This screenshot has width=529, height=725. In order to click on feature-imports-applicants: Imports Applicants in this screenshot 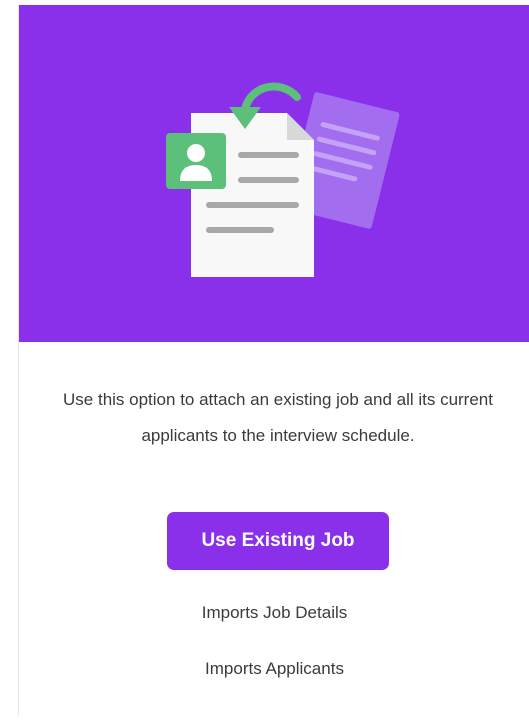, I will do `click(274, 668)`.